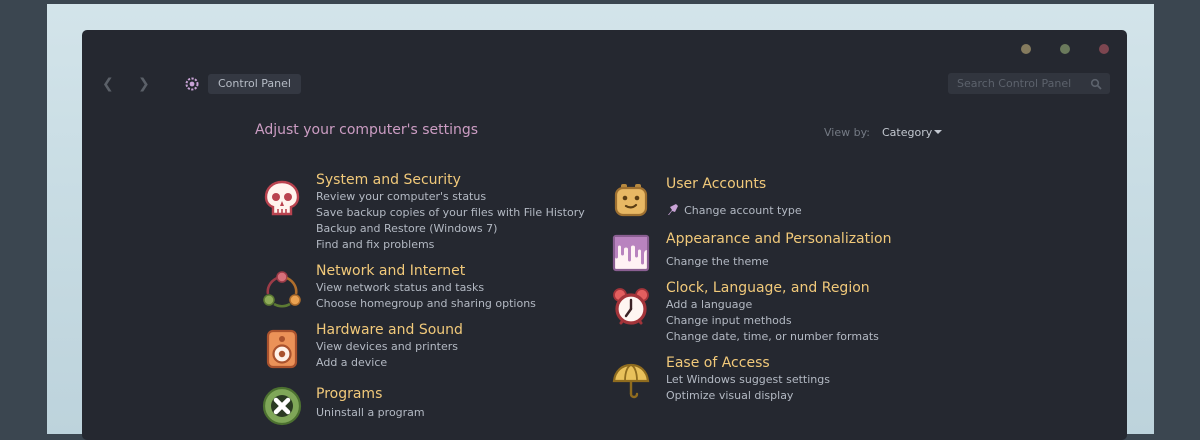 Image resolution: width=1200 pixels, height=440 pixels. I want to click on task-link: Let Windows suggest settings, so click(748, 380).